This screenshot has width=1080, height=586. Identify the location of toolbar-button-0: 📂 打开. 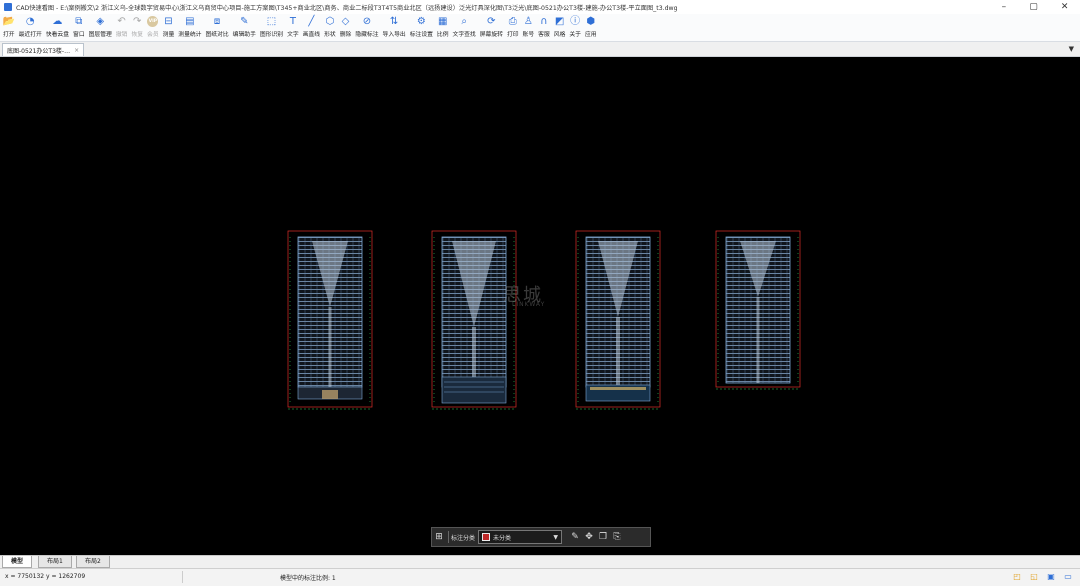
(9, 26).